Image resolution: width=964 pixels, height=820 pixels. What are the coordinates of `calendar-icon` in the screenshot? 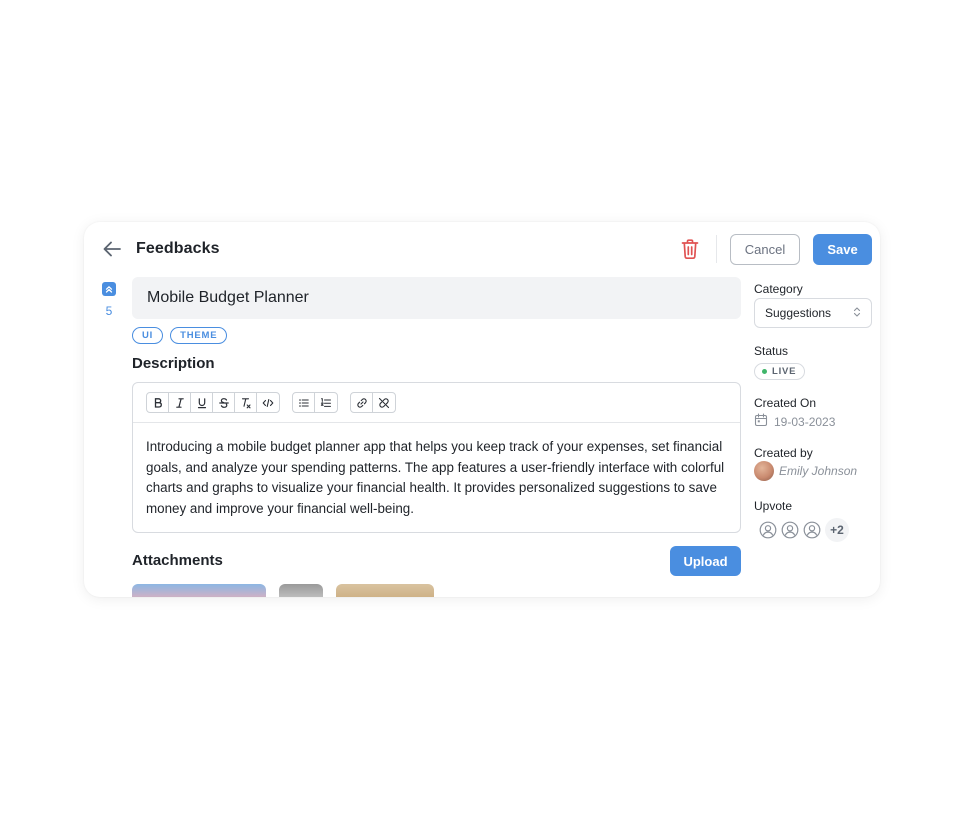 It's located at (761, 421).